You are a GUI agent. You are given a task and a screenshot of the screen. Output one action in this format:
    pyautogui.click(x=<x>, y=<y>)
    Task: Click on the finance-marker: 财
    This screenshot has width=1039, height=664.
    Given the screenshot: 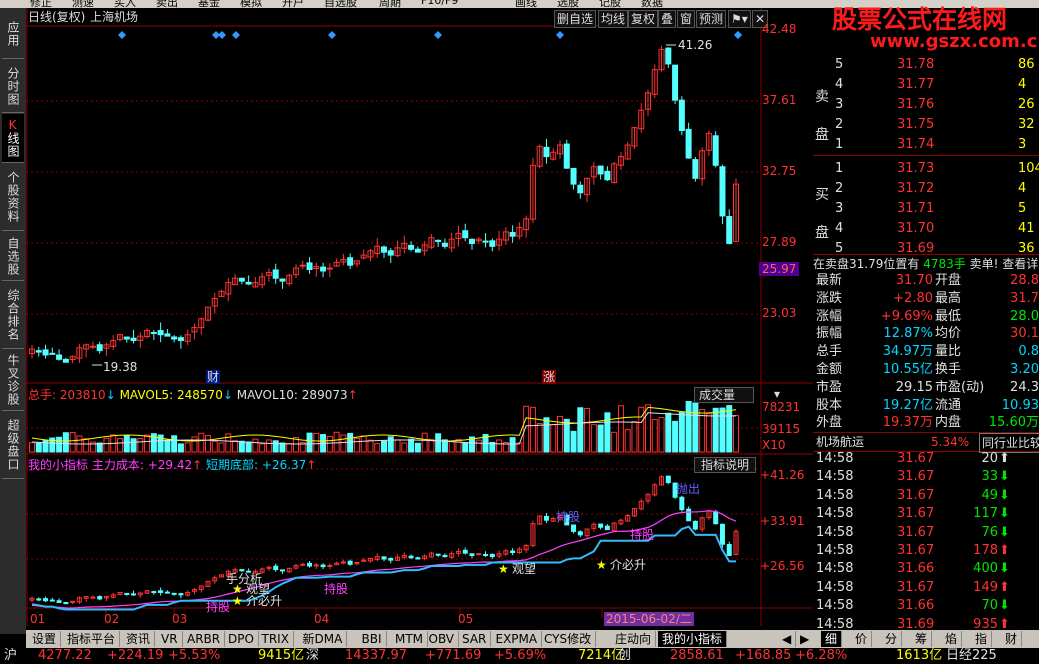 What is the action you would take?
    pyautogui.click(x=213, y=377)
    